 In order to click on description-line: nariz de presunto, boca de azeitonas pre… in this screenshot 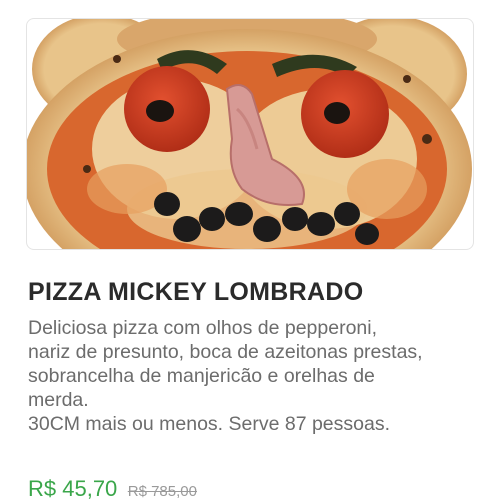, I will do `click(225, 352)`.